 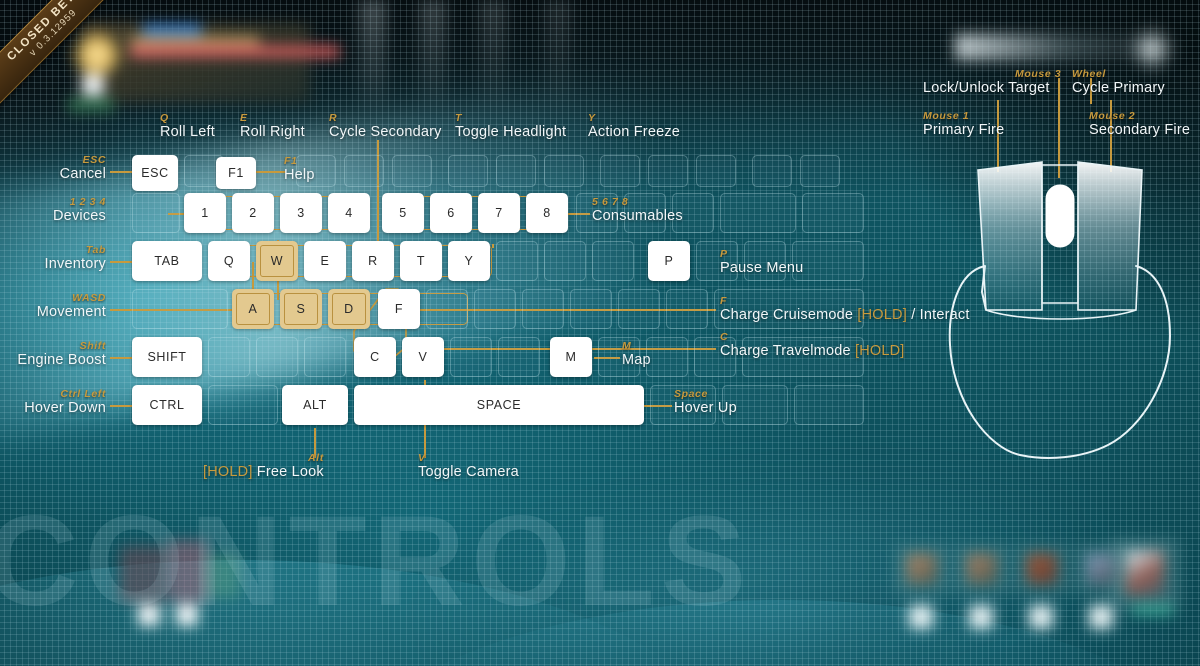 I want to click on binding-action: Toggle Headlight, so click(x=511, y=132).